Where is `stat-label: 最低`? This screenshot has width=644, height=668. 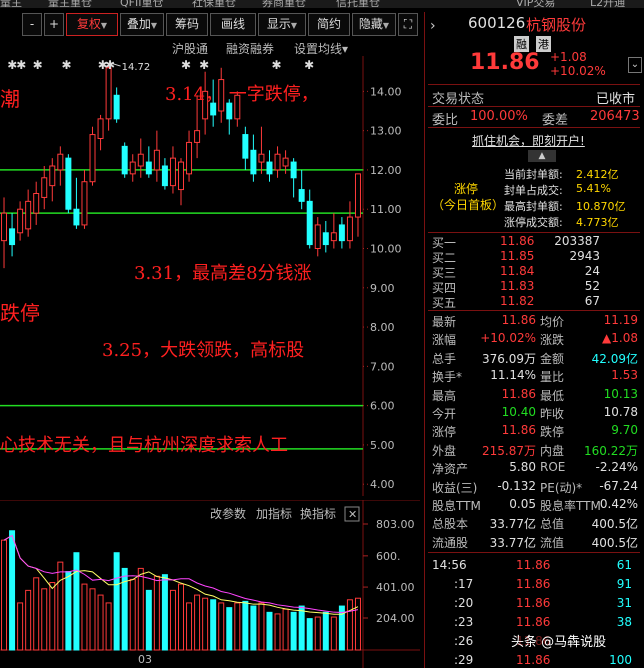
stat-label: 最低 is located at coordinates (552, 395).